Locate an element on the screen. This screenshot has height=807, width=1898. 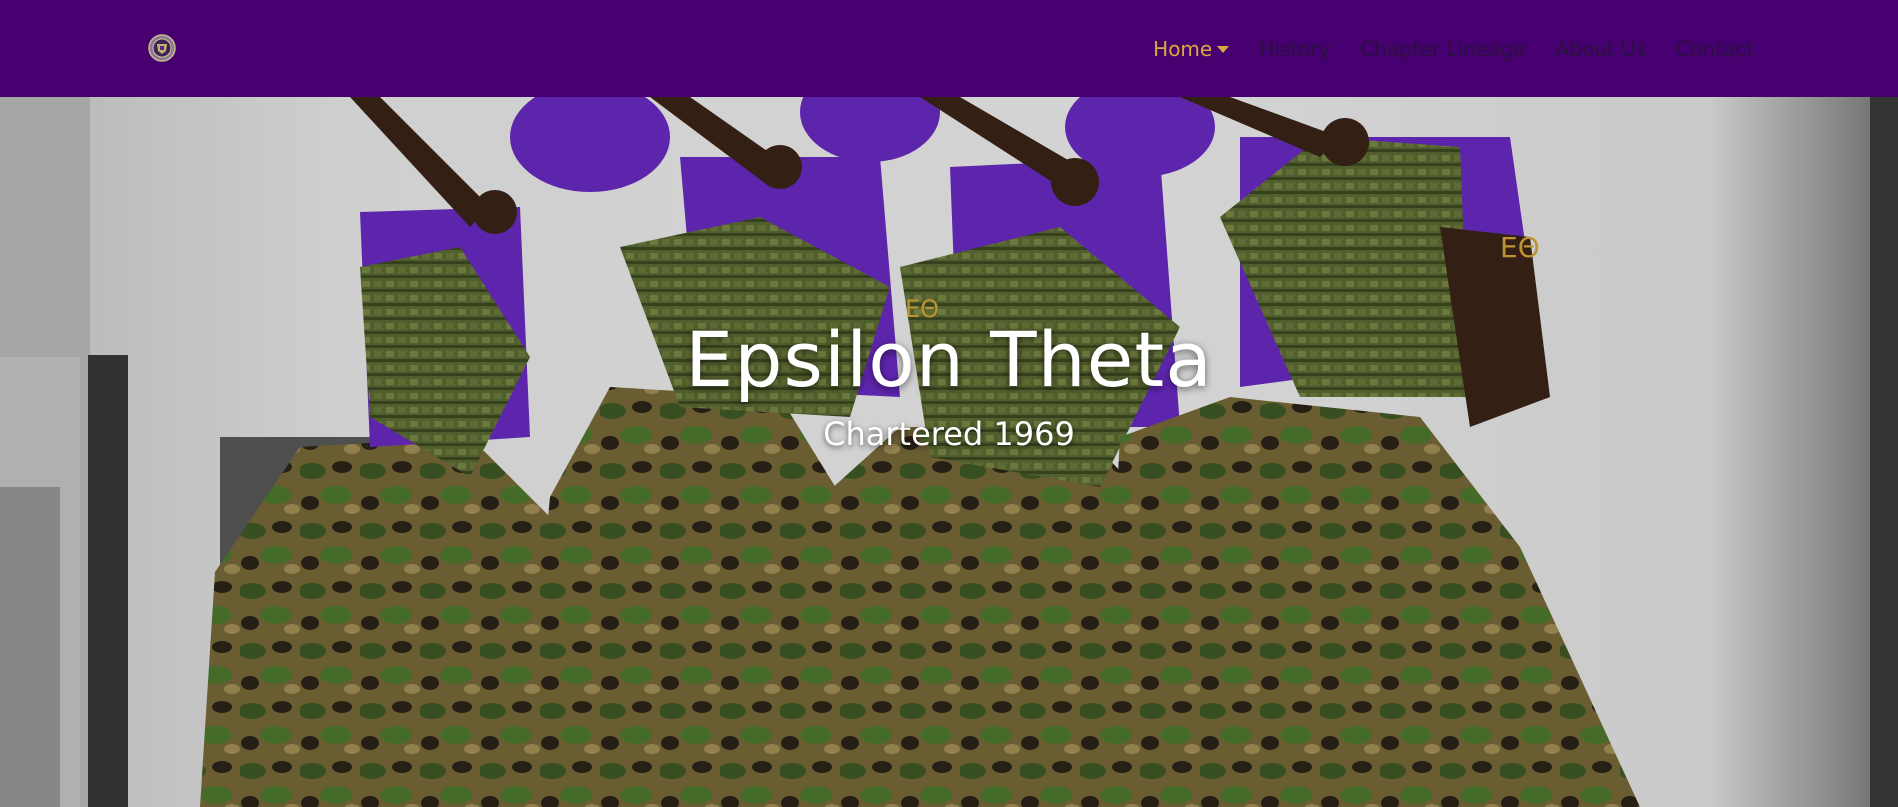
nav-item-home: Home is located at coordinates (1191, 48).